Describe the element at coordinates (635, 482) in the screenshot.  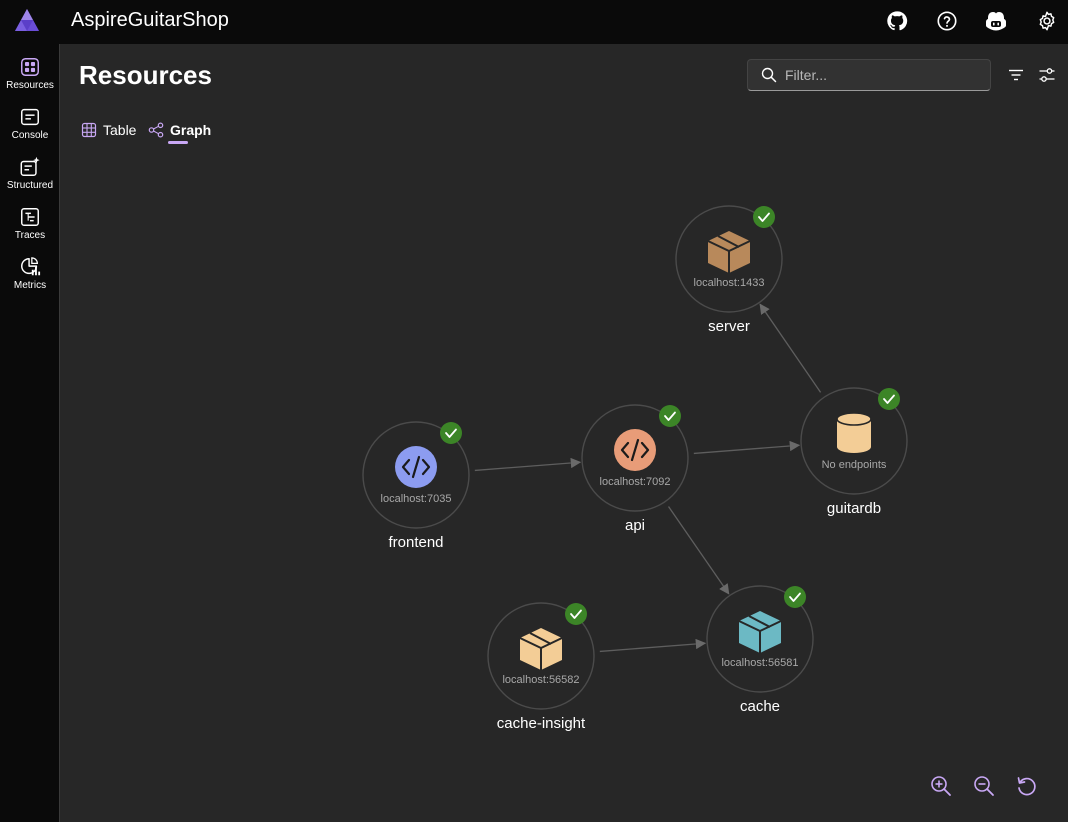
I see `node-endpoint: localhost:7092` at that location.